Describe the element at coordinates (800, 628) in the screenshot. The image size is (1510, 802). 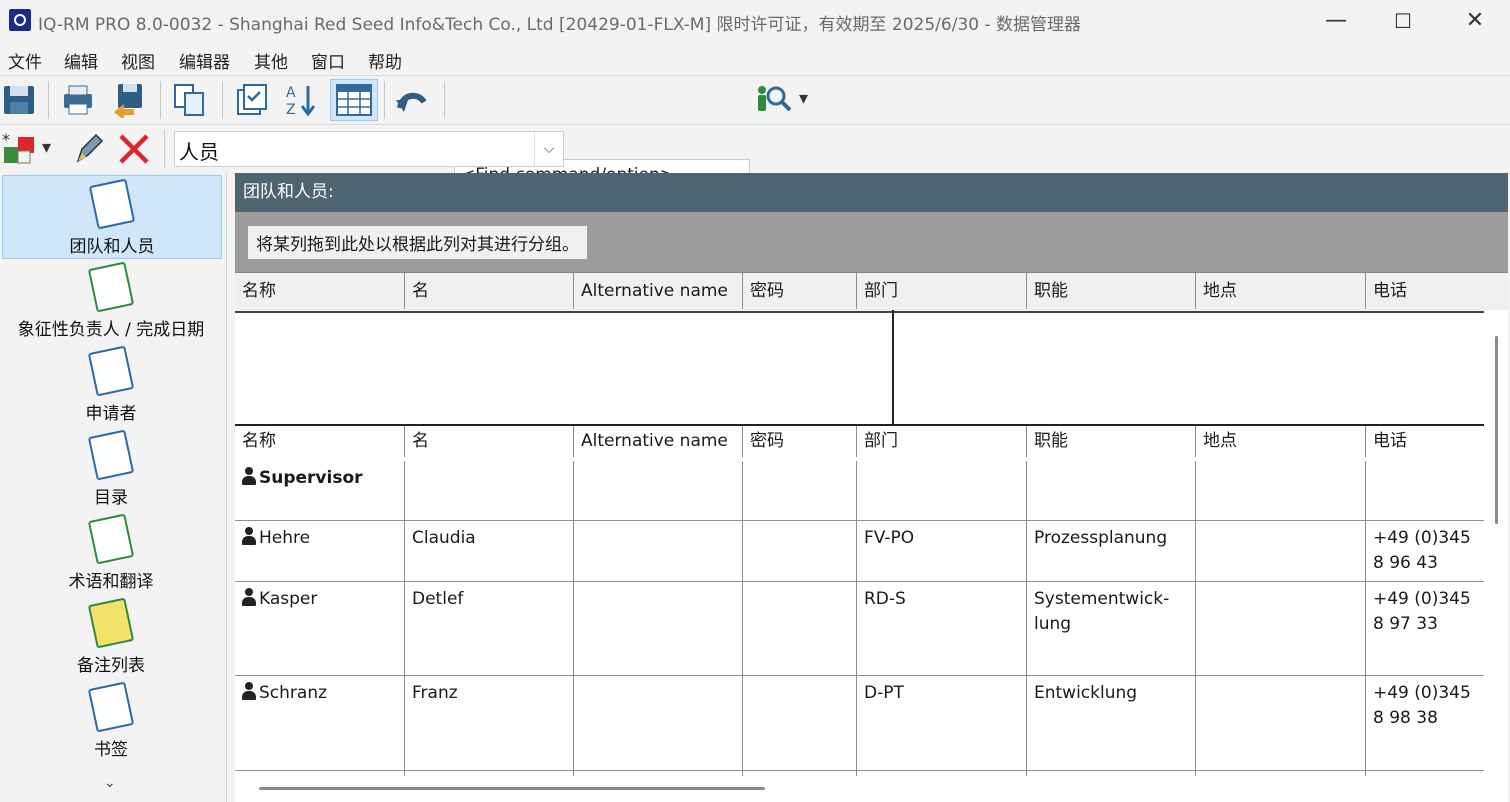
I see `cell-password` at that location.